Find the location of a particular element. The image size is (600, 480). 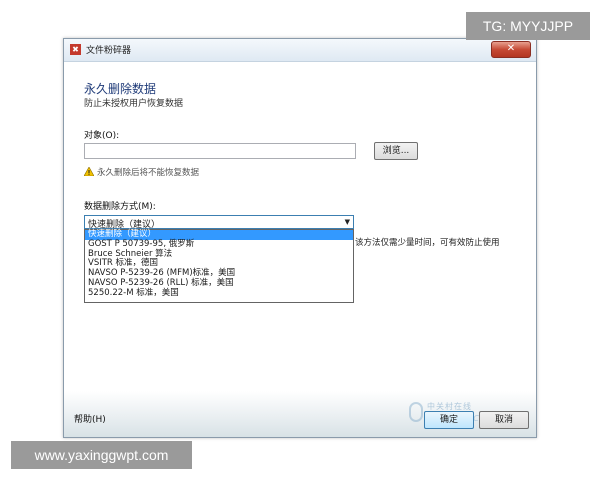

cancel-button: 取消 is located at coordinates (504, 420).